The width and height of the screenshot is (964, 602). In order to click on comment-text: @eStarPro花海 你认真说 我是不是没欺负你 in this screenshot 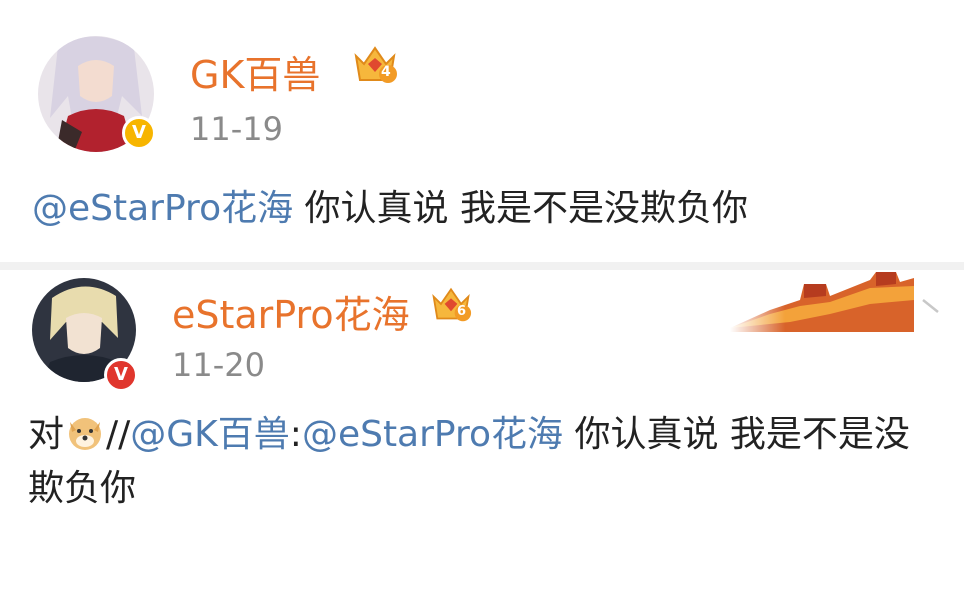, I will do `click(482, 209)`.